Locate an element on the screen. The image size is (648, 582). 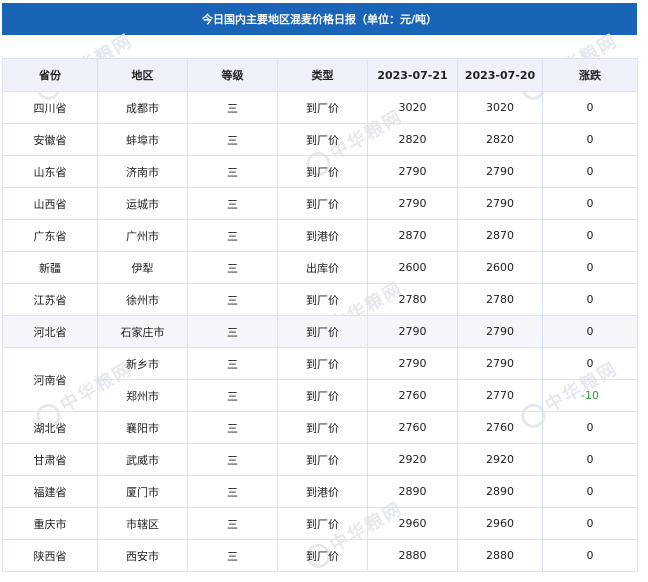
table-row: 重庆市 市辖区 三 到厂价 2960 2960 0 is located at coordinates (320, 523).